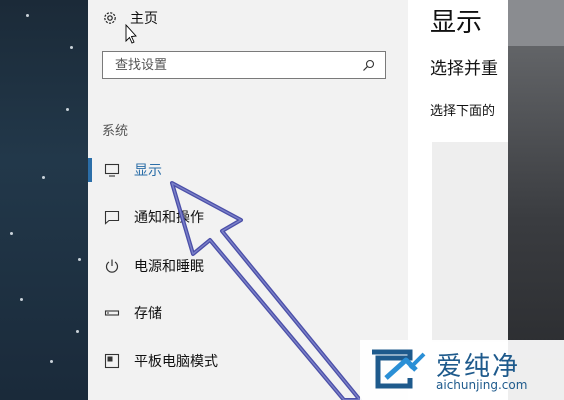 This screenshot has height=400, width=564. I want to click on nav-item-notifications: 通知和操作, so click(248, 217).